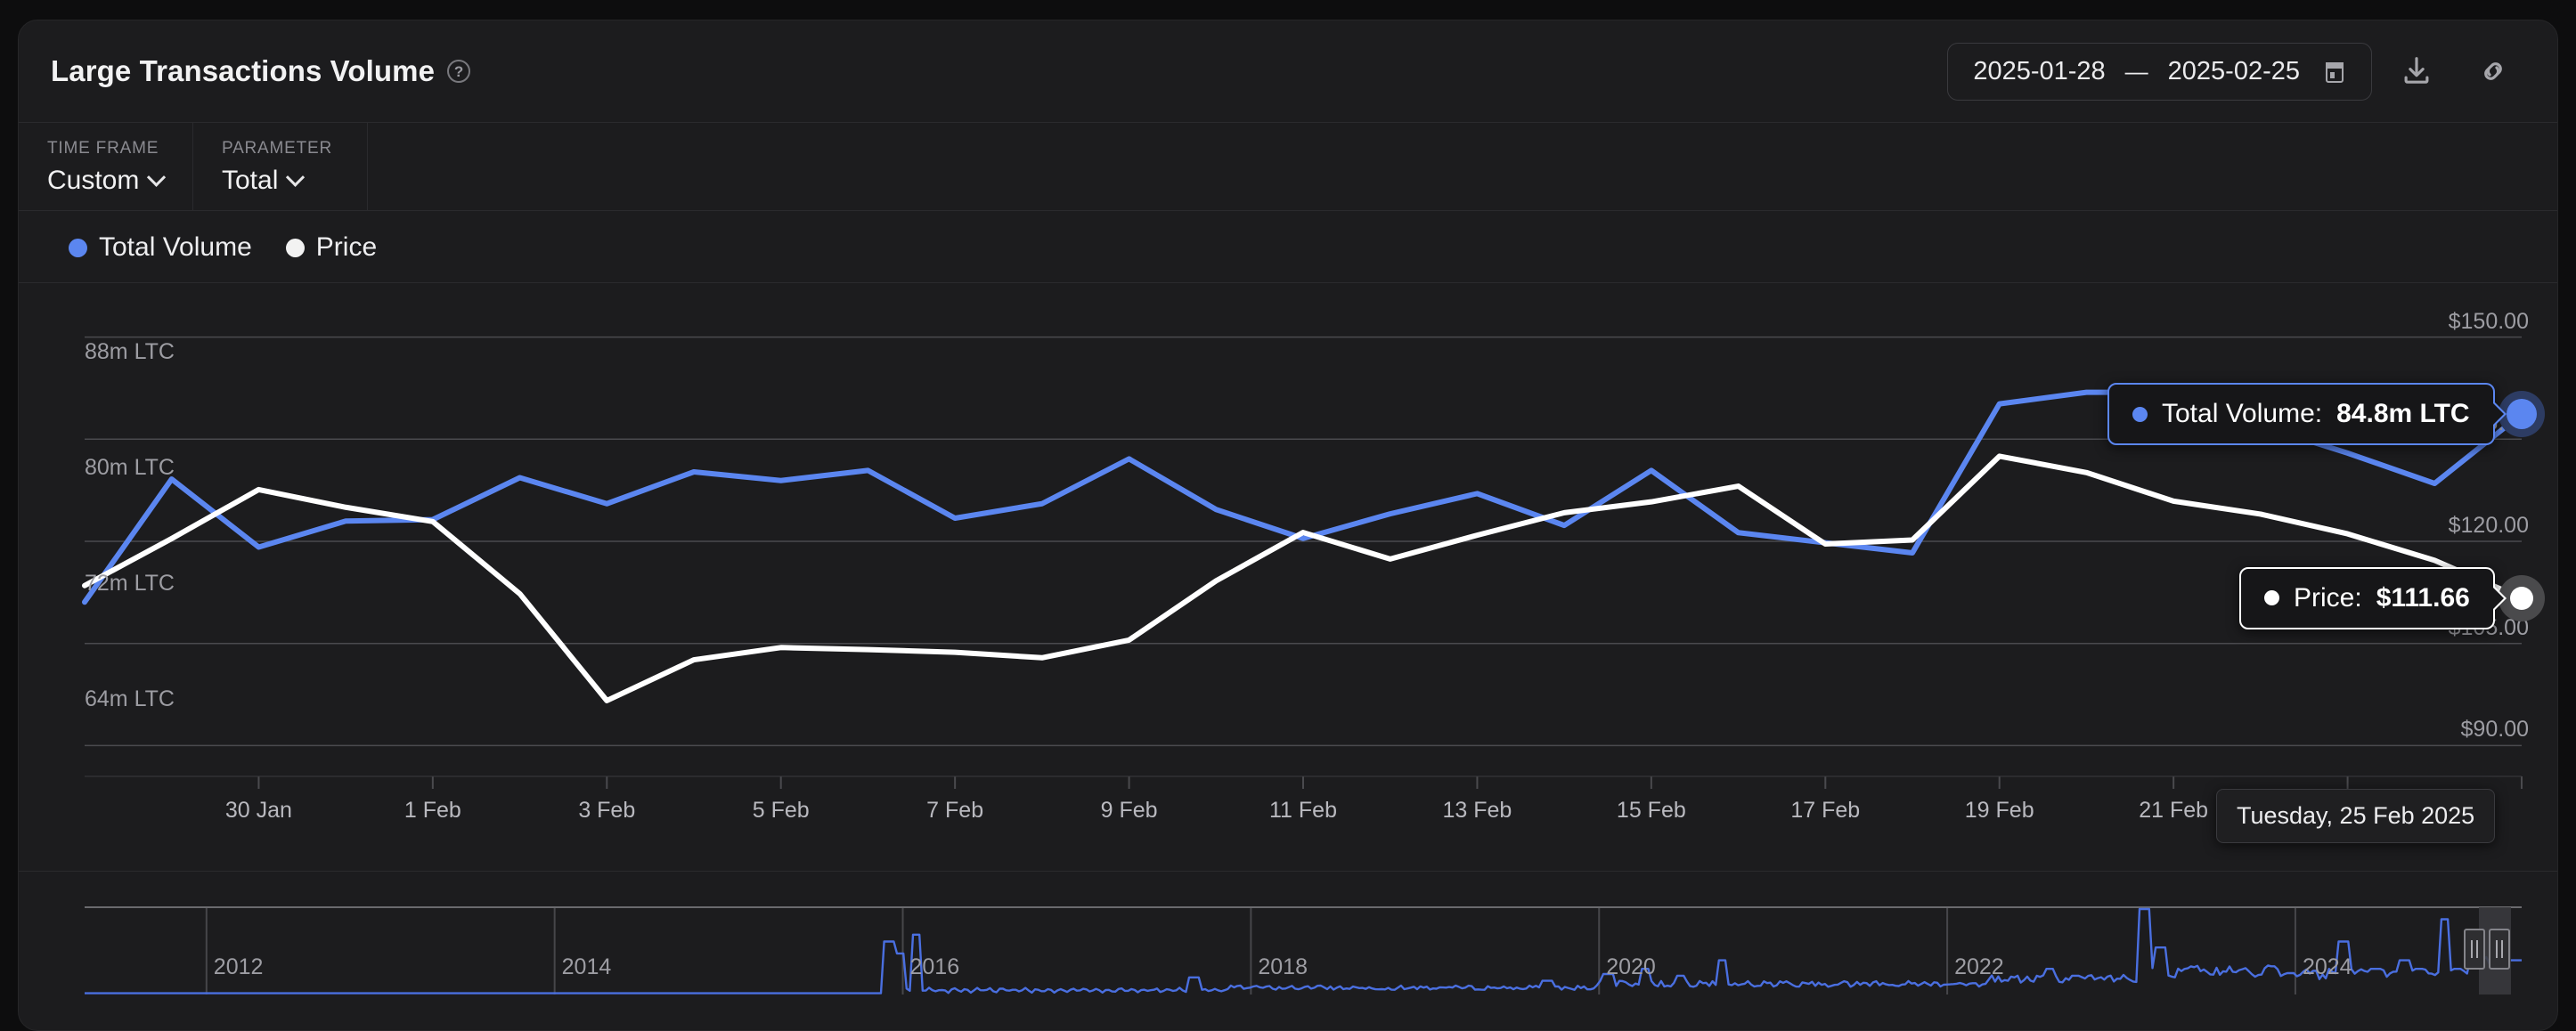 Image resolution: width=2576 pixels, height=1031 pixels. Describe the element at coordinates (130, 699) in the screenshot. I see `y-axis-left-tick-label: 64m LTC` at that location.